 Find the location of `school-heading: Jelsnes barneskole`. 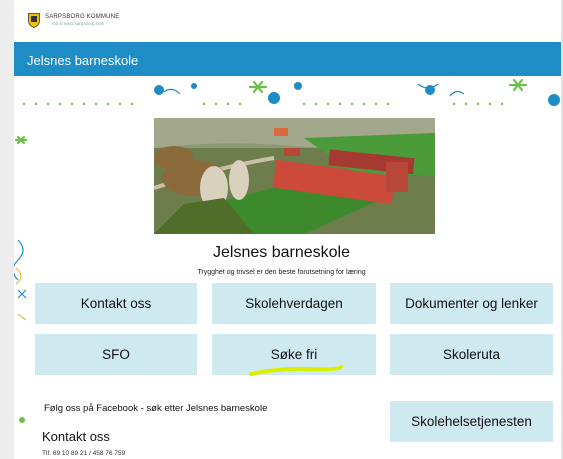

school-heading: Jelsnes barneskole is located at coordinates (281, 252).